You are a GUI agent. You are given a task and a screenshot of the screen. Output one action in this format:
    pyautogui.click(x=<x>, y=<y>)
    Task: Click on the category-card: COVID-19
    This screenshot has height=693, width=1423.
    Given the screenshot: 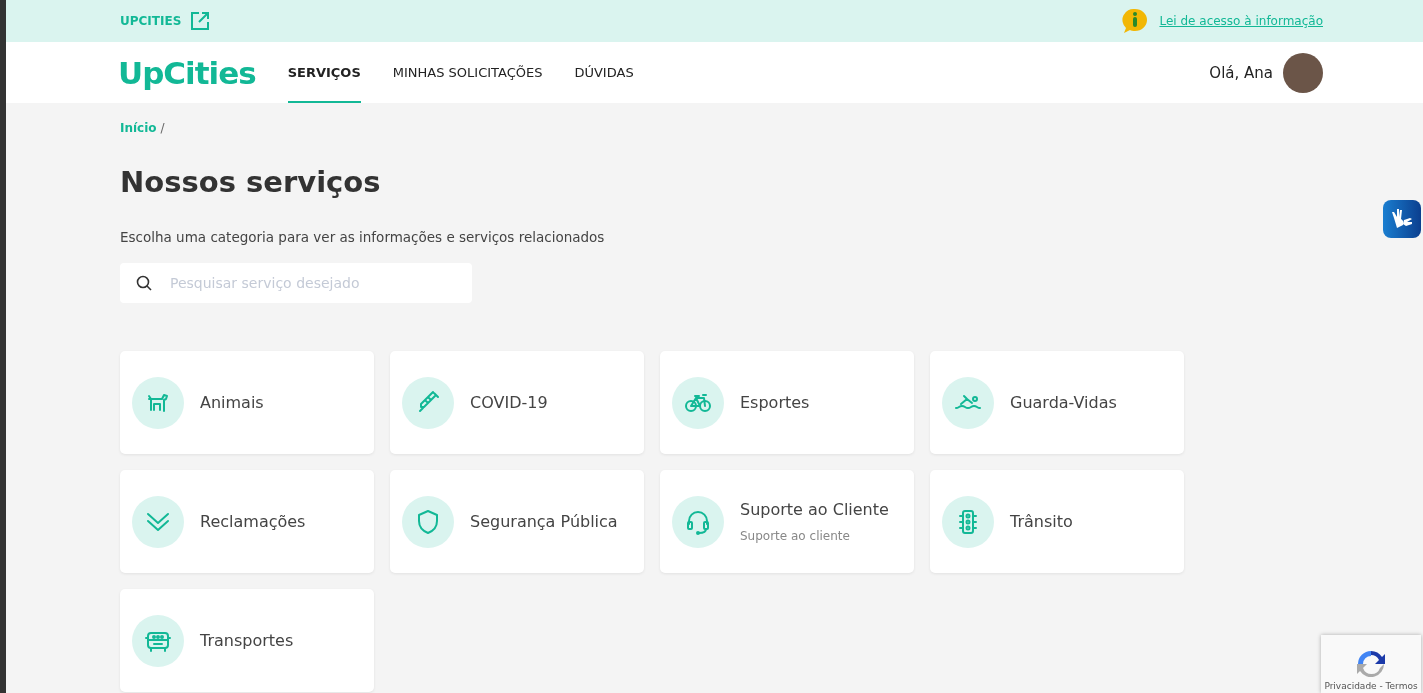 What is the action you would take?
    pyautogui.click(x=517, y=402)
    